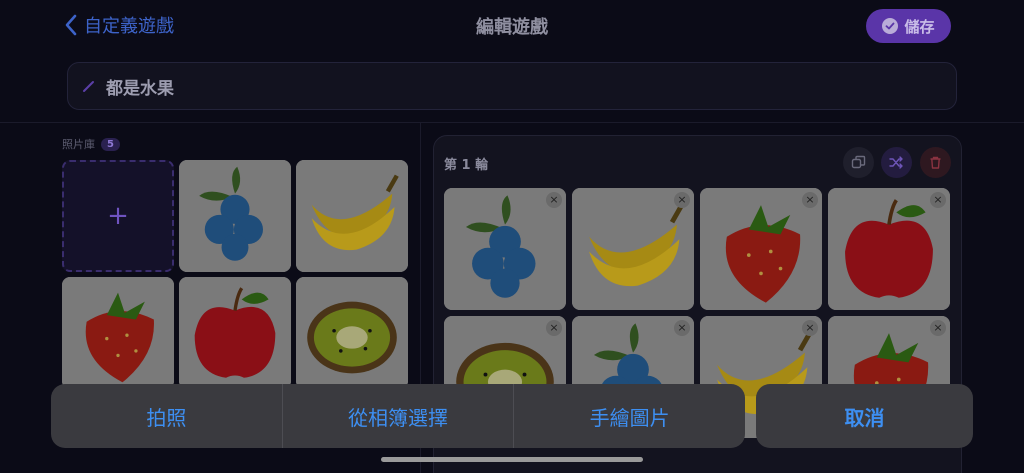 The image size is (1024, 473). Describe the element at coordinates (890, 26) in the screenshot. I see `check-icon` at that location.